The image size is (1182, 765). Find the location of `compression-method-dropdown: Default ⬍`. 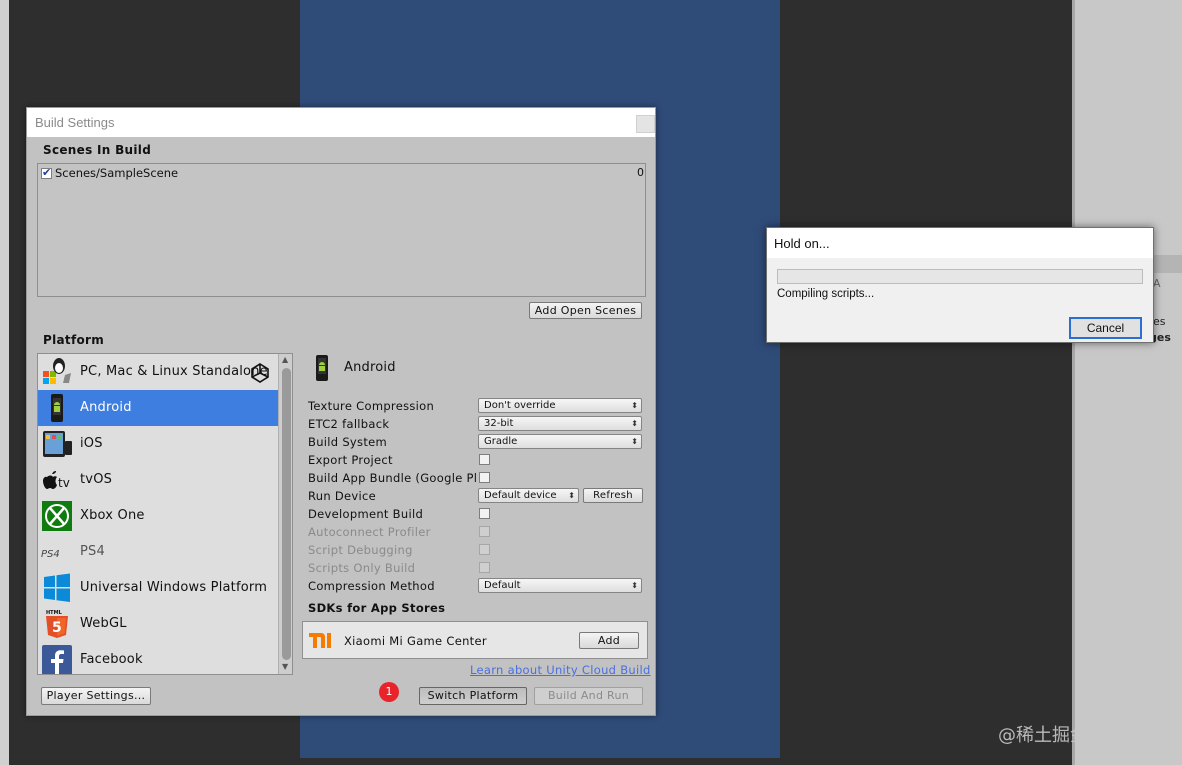

compression-method-dropdown: Default ⬍ is located at coordinates (560, 585).